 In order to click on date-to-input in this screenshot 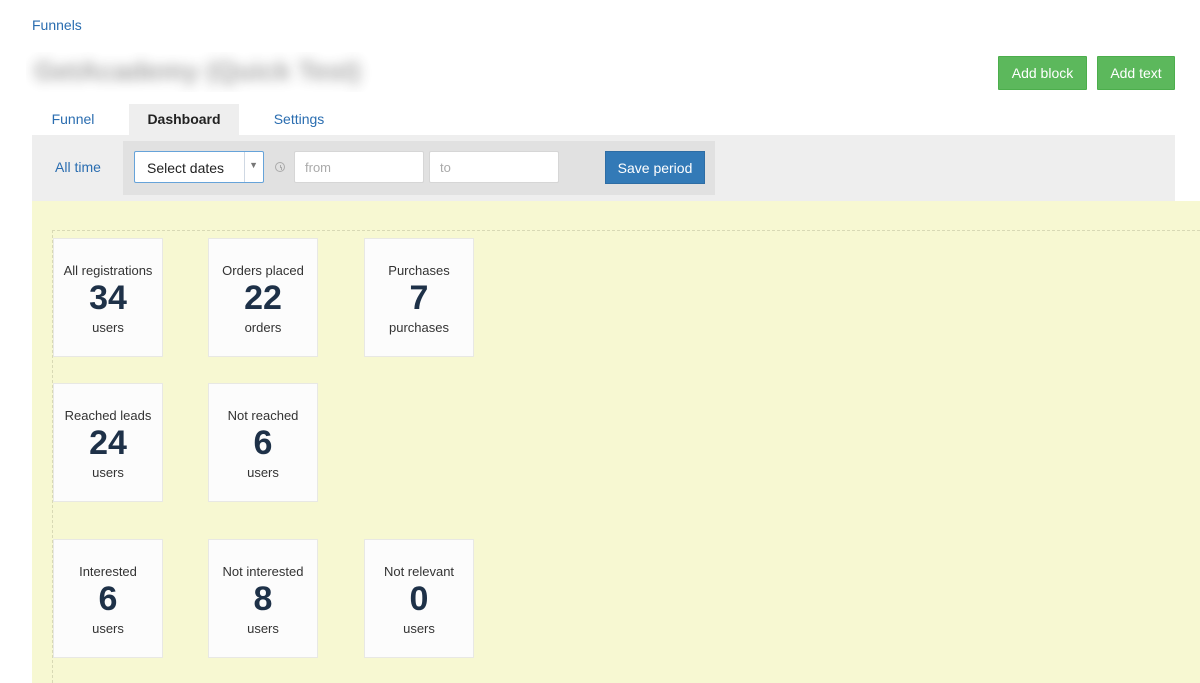, I will do `click(494, 167)`.